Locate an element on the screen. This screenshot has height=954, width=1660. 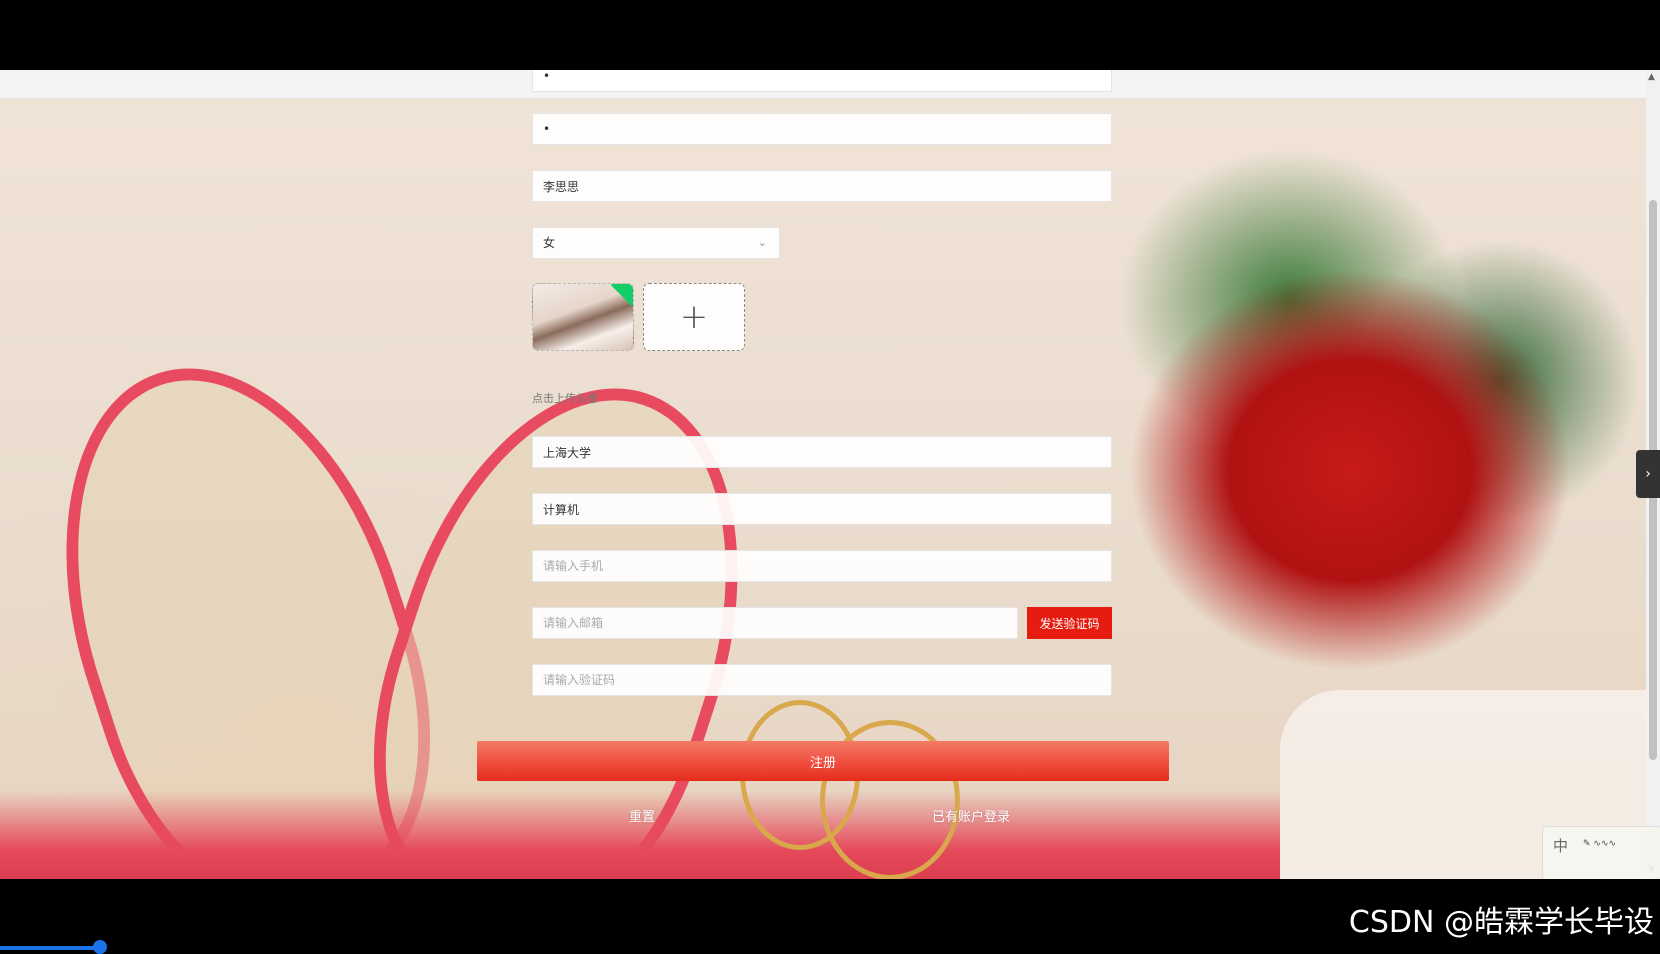
reset-button: 重置 is located at coordinates (642, 815).